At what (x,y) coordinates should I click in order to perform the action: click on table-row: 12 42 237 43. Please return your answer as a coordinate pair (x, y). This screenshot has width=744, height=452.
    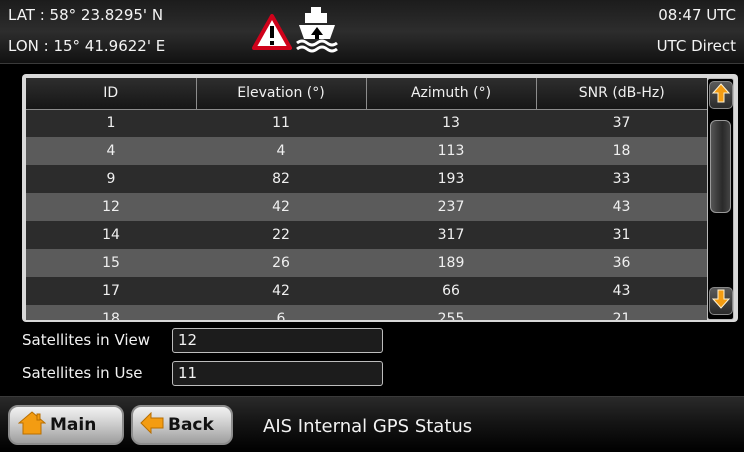
    Looking at the image, I should click on (366, 207).